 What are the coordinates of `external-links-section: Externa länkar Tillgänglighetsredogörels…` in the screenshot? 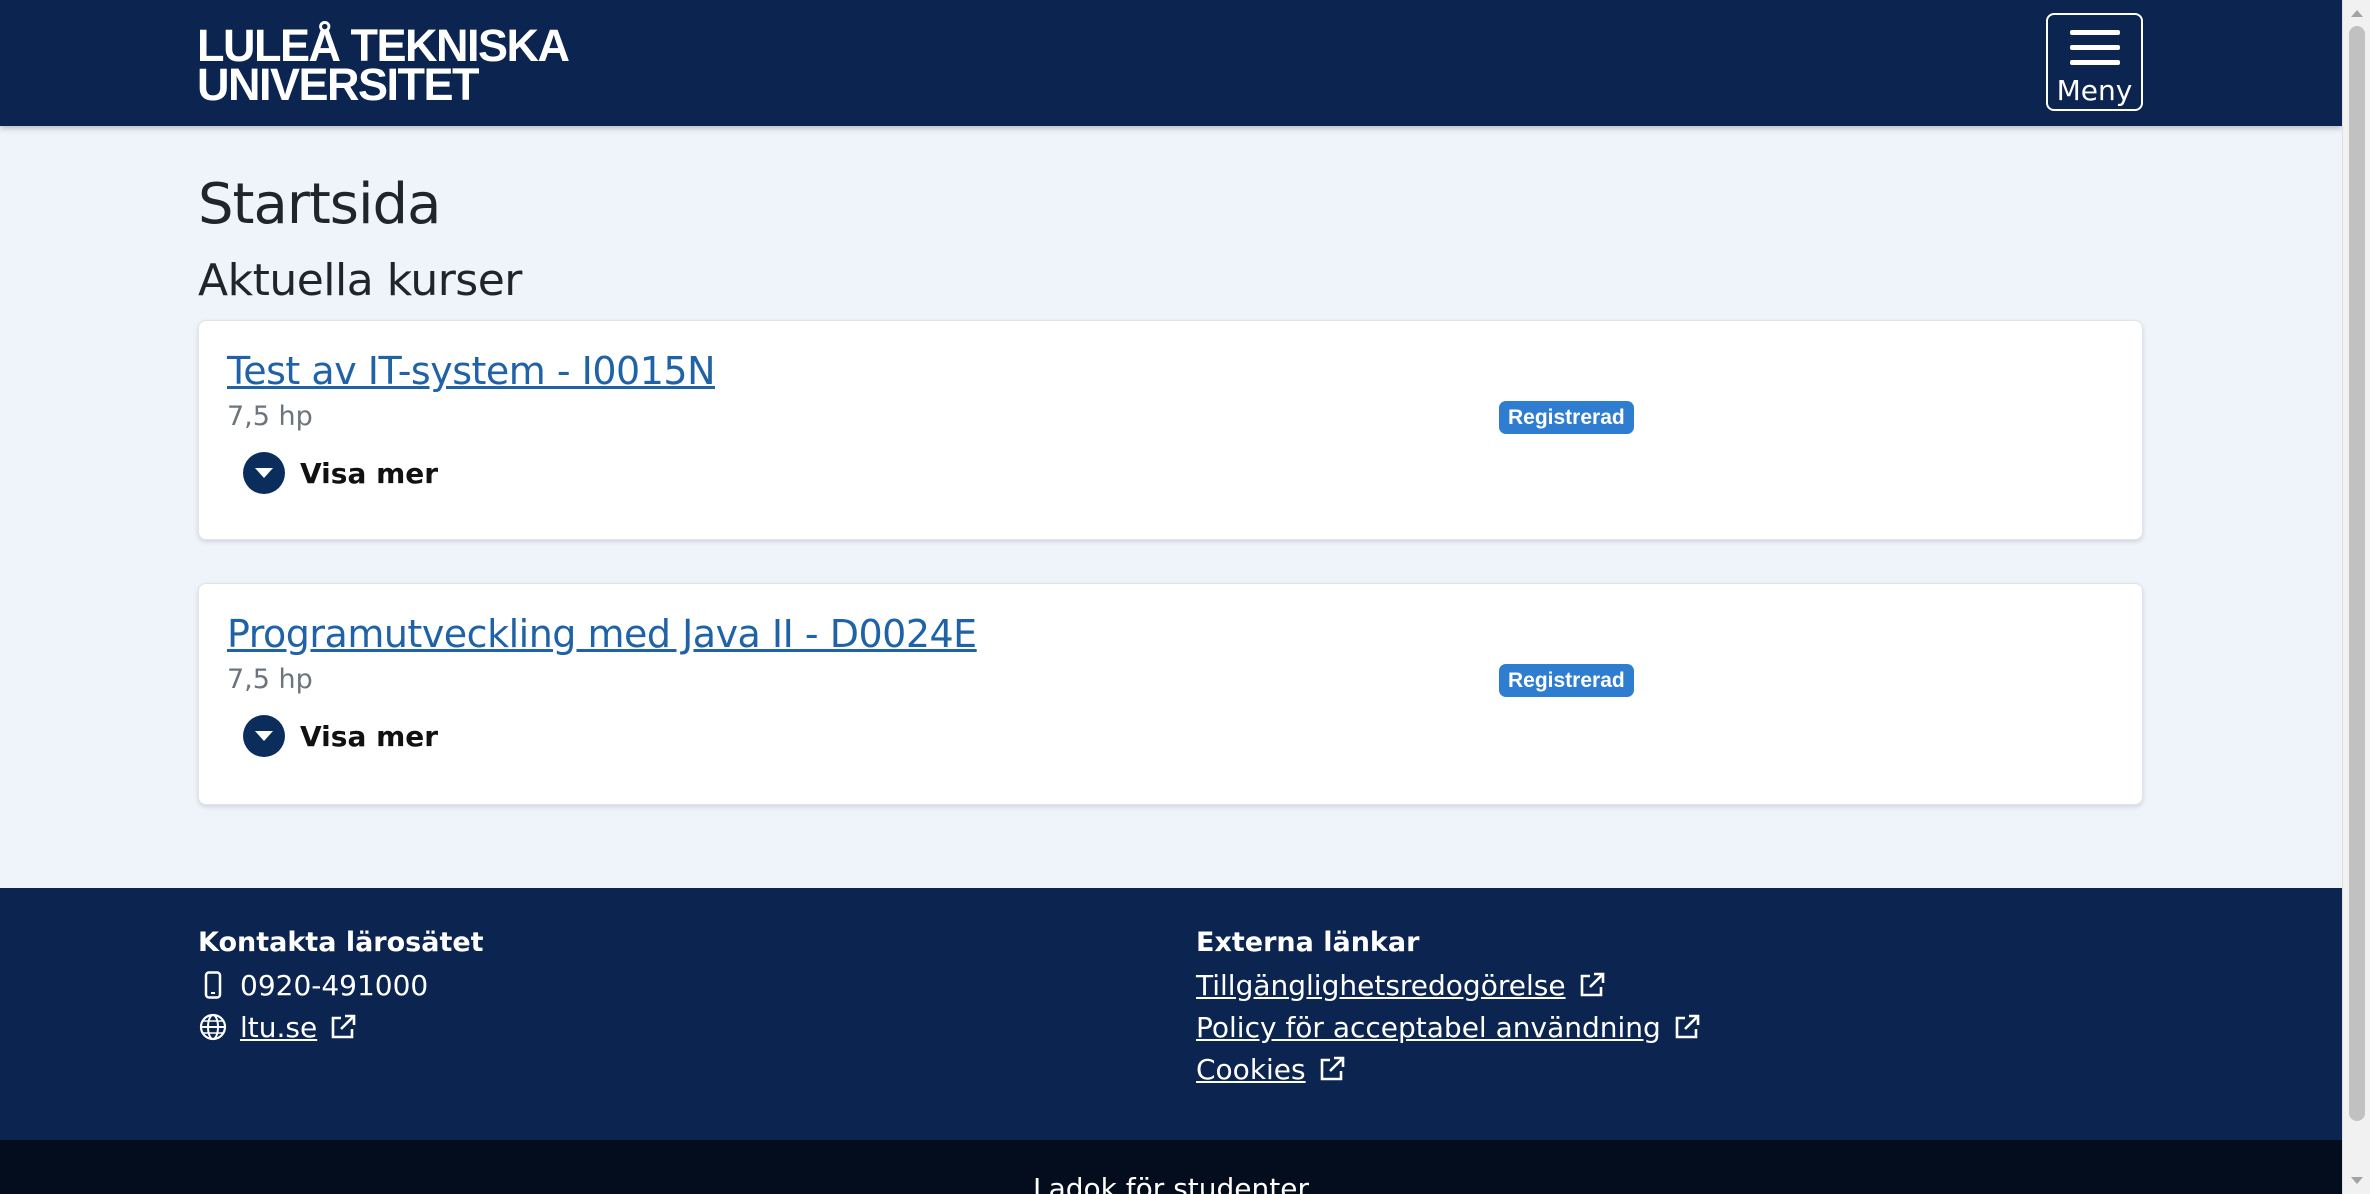 It's located at (1448, 1006).